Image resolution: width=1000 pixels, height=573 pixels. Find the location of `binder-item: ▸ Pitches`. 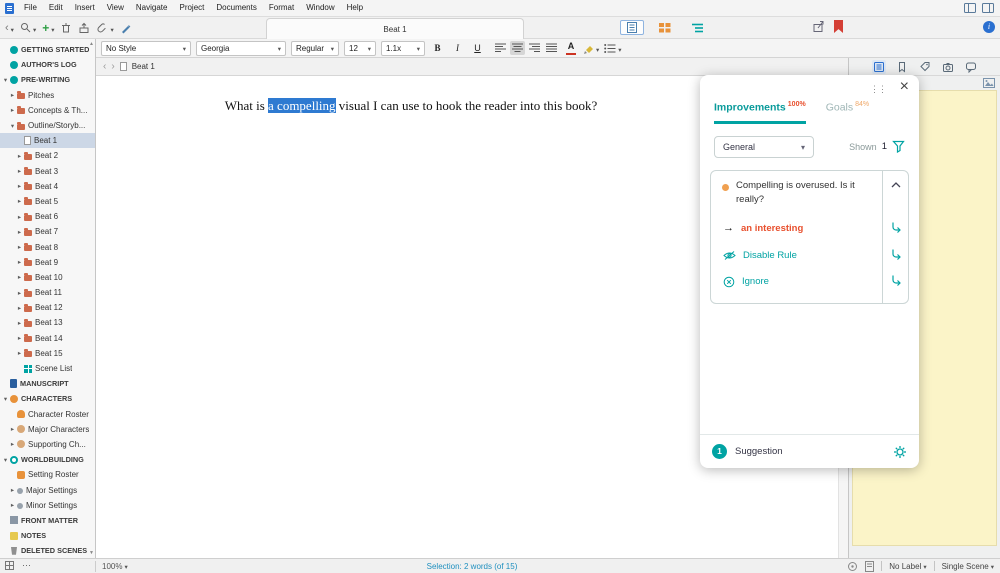

binder-item: ▸ Pitches is located at coordinates (47, 95).